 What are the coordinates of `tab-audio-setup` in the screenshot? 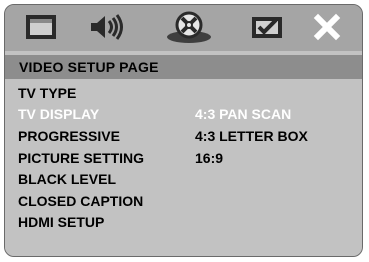 It's located at (107, 27).